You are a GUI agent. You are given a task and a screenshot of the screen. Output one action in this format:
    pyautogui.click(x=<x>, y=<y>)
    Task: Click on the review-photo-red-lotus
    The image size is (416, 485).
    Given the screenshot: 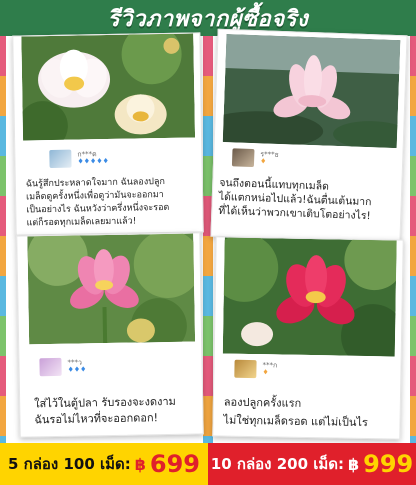 What is the action you would take?
    pyautogui.click(x=309, y=297)
    